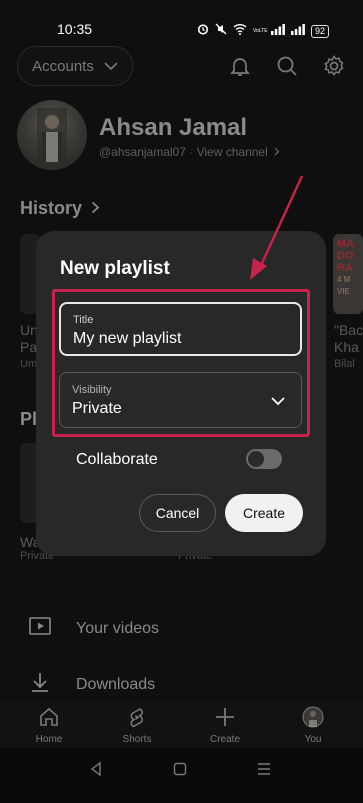 This screenshot has width=363, height=803. Describe the element at coordinates (277, 227) in the screenshot. I see `annotation-arrow` at that location.